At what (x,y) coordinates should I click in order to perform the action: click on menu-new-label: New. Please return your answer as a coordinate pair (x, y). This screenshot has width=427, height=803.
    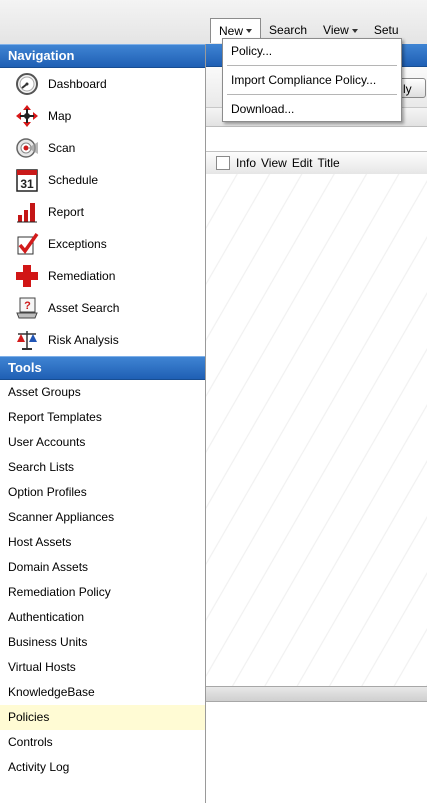
    Looking at the image, I should click on (231, 30).